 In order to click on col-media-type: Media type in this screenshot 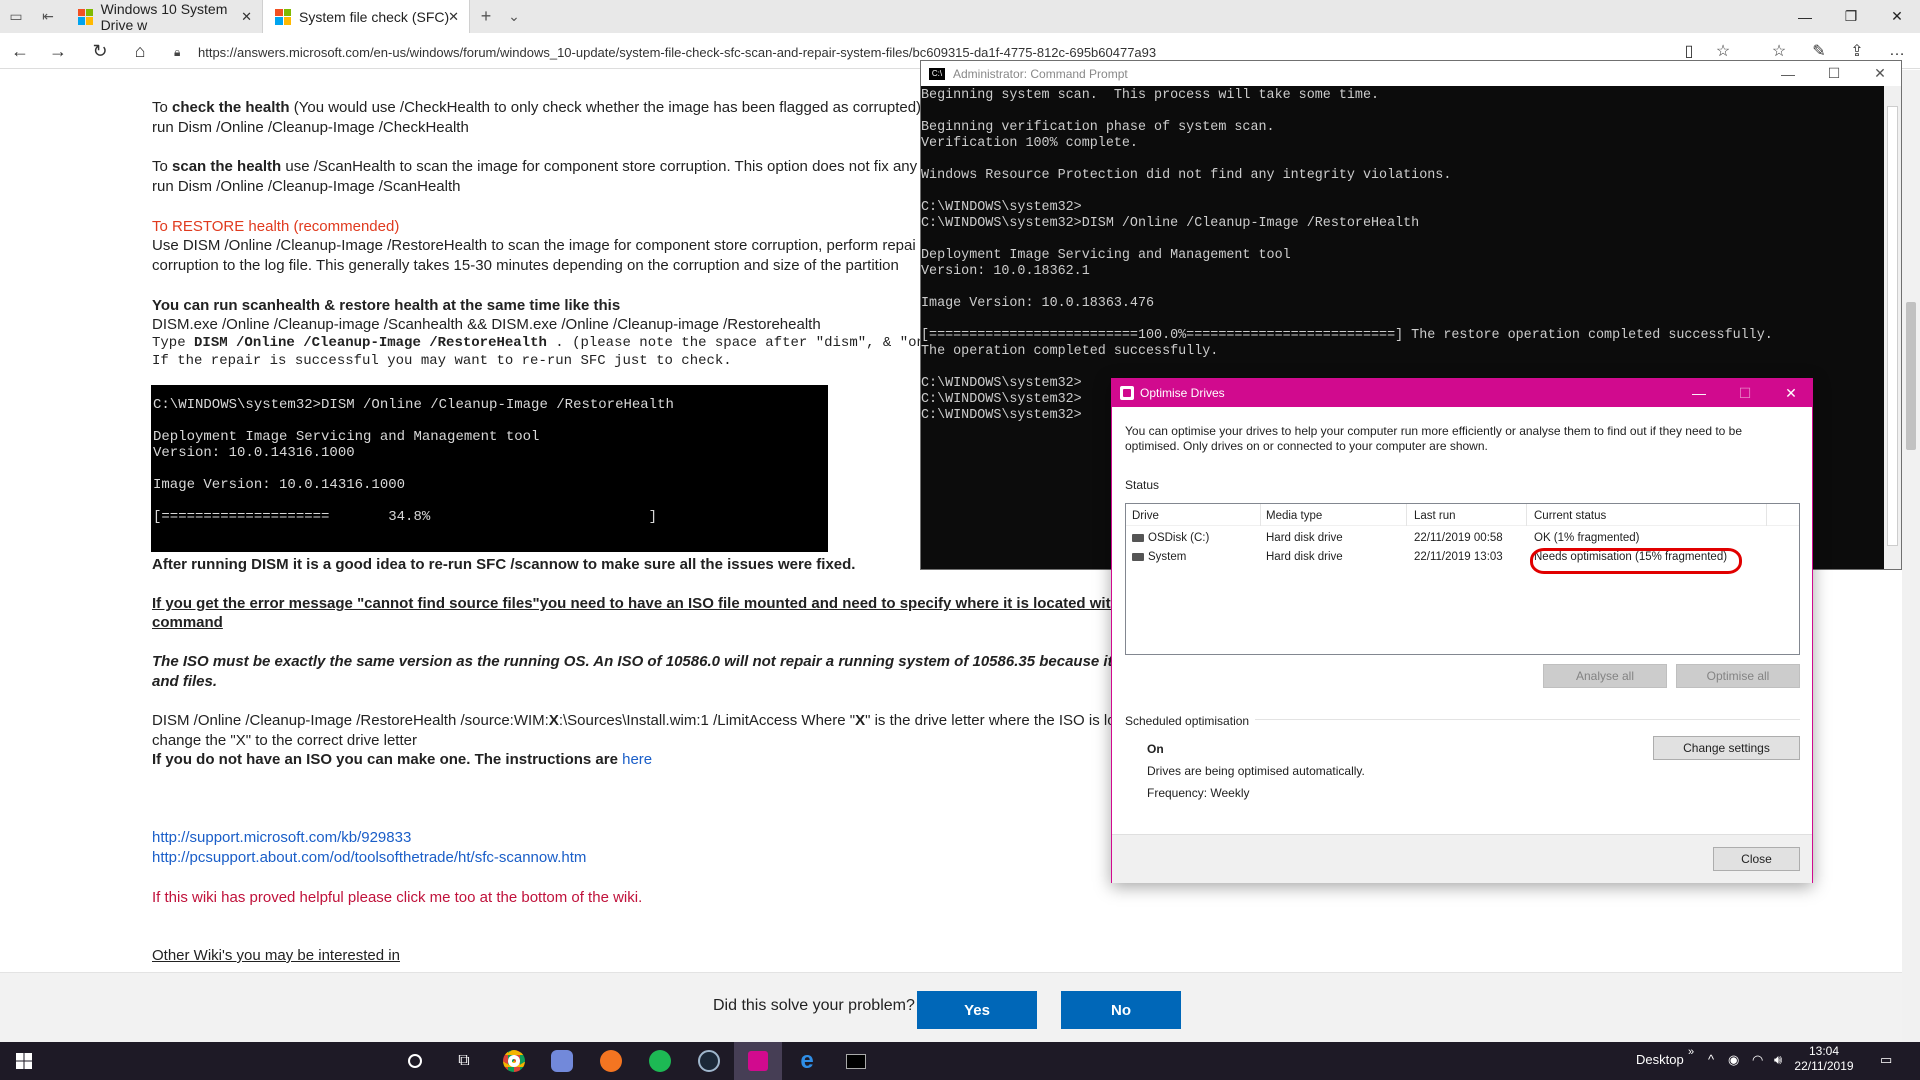, I will do `click(1294, 516)`.